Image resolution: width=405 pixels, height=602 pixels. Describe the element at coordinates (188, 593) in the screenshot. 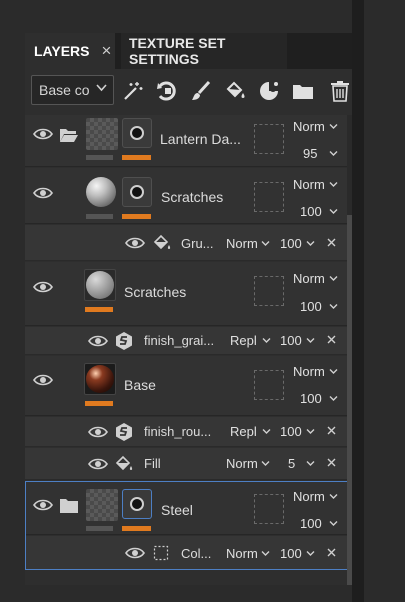

I see `bottom-strip` at that location.